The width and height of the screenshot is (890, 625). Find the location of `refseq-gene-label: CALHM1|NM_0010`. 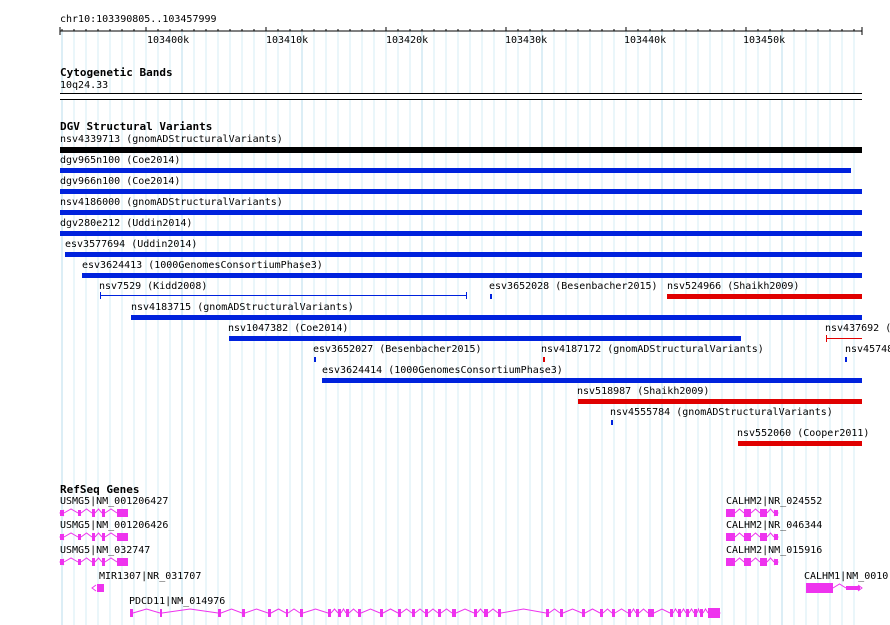

refseq-gene-label: CALHM1|NM_0010 is located at coordinates (846, 576).